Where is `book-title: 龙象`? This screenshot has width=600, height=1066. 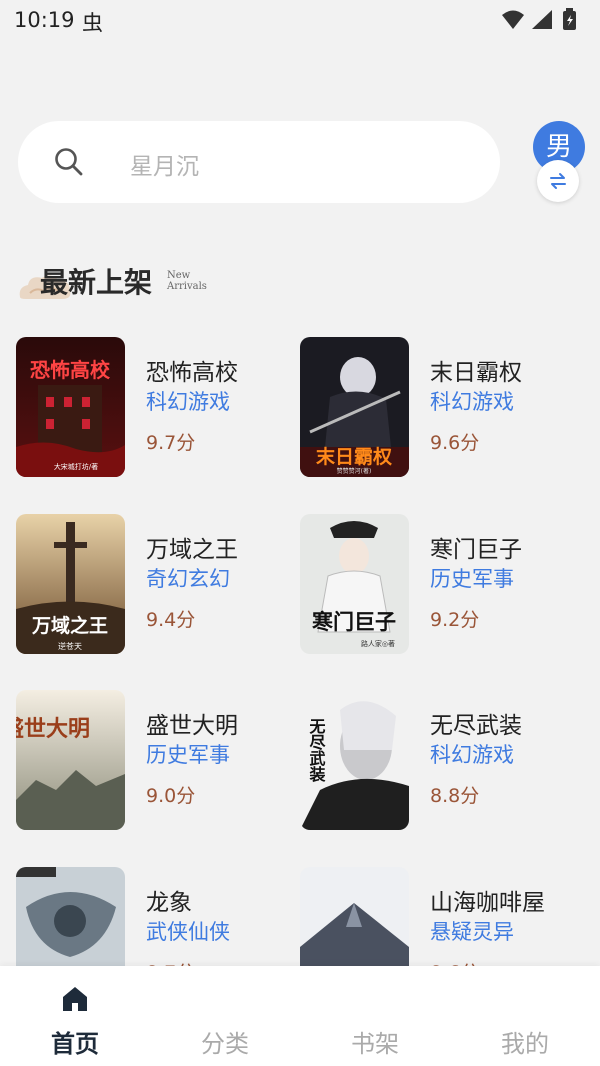 book-title: 龙象 is located at coordinates (169, 903).